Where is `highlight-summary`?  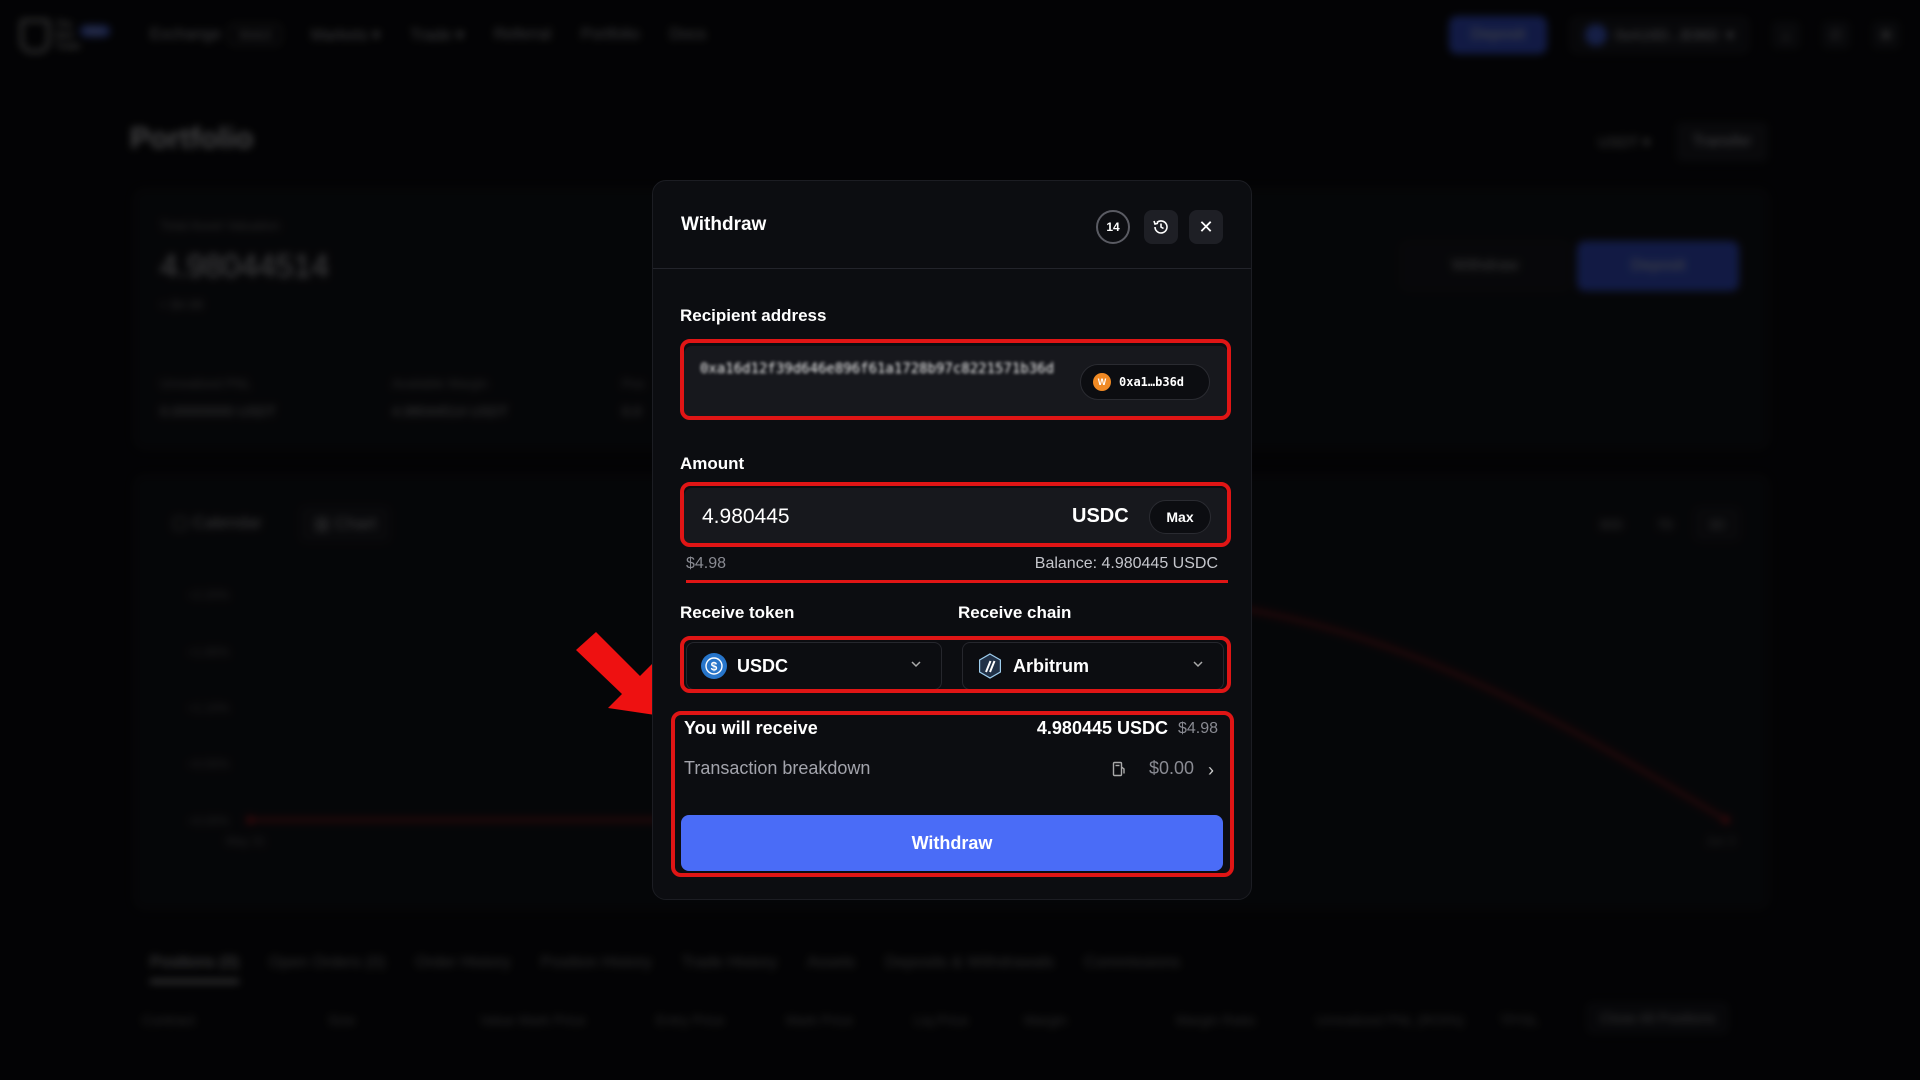 highlight-summary is located at coordinates (952, 794).